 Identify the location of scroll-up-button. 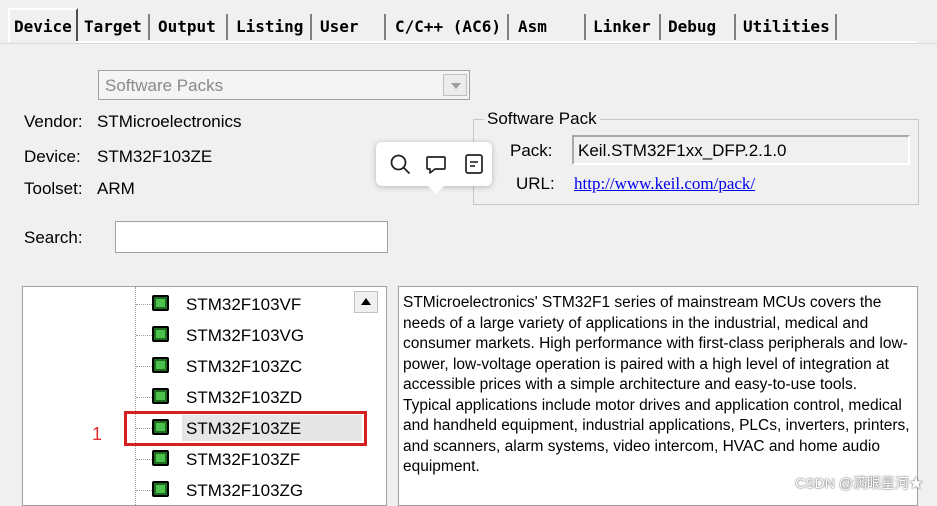
(366, 302).